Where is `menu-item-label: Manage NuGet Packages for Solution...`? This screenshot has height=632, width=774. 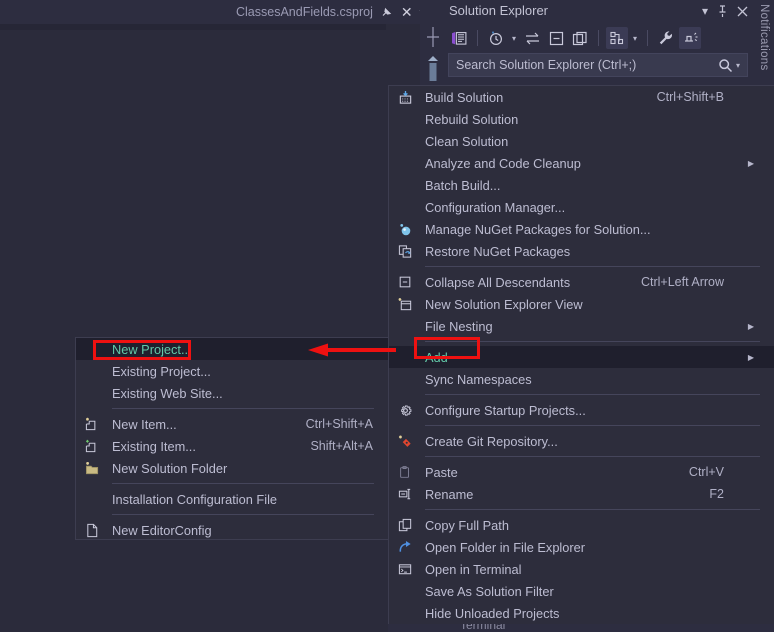
menu-item-label: Manage NuGet Packages for Solution... is located at coordinates (538, 229).